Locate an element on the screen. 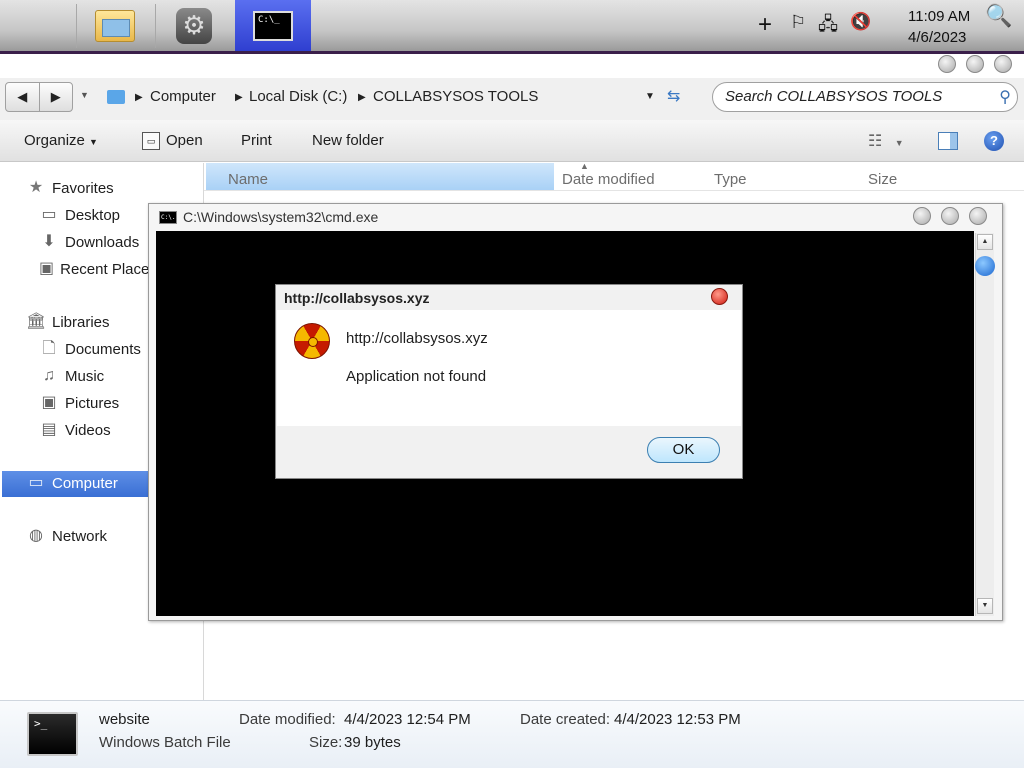 This screenshot has width=1024, height=768. nav-label: Recent Places is located at coordinates (104, 269).